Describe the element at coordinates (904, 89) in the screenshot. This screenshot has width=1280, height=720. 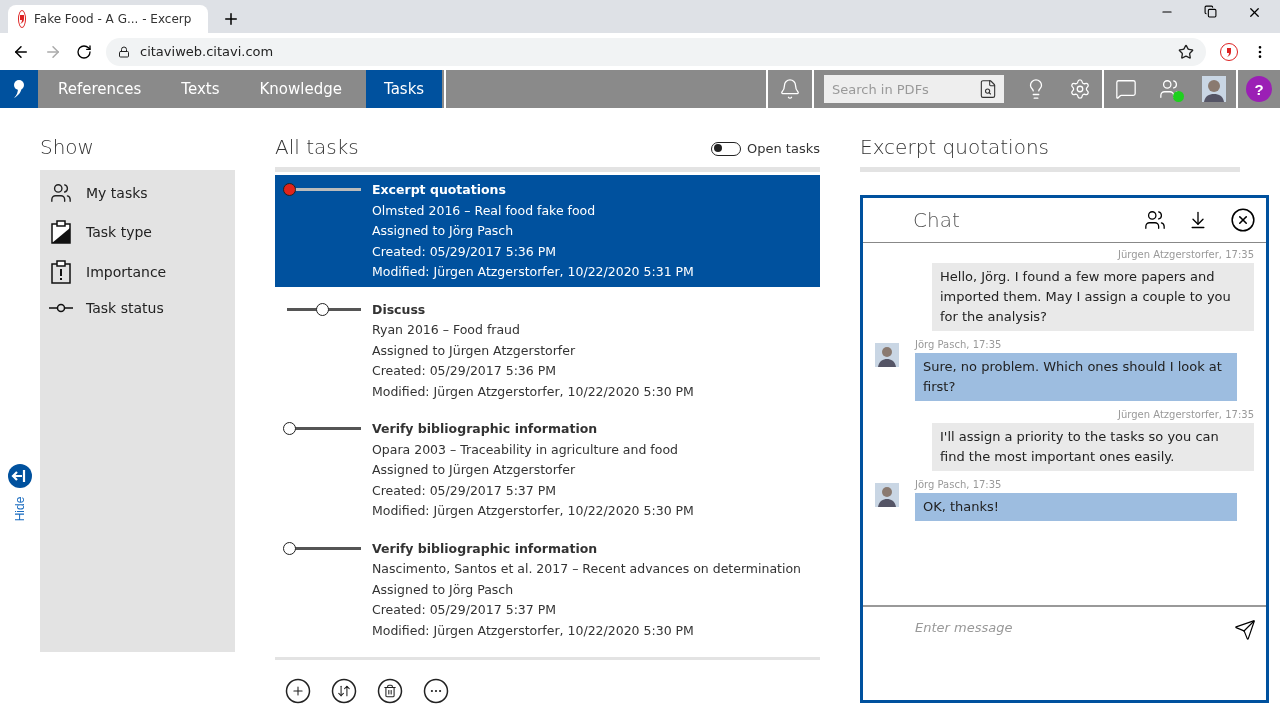
I see `search-input: Search in PDFs` at that location.